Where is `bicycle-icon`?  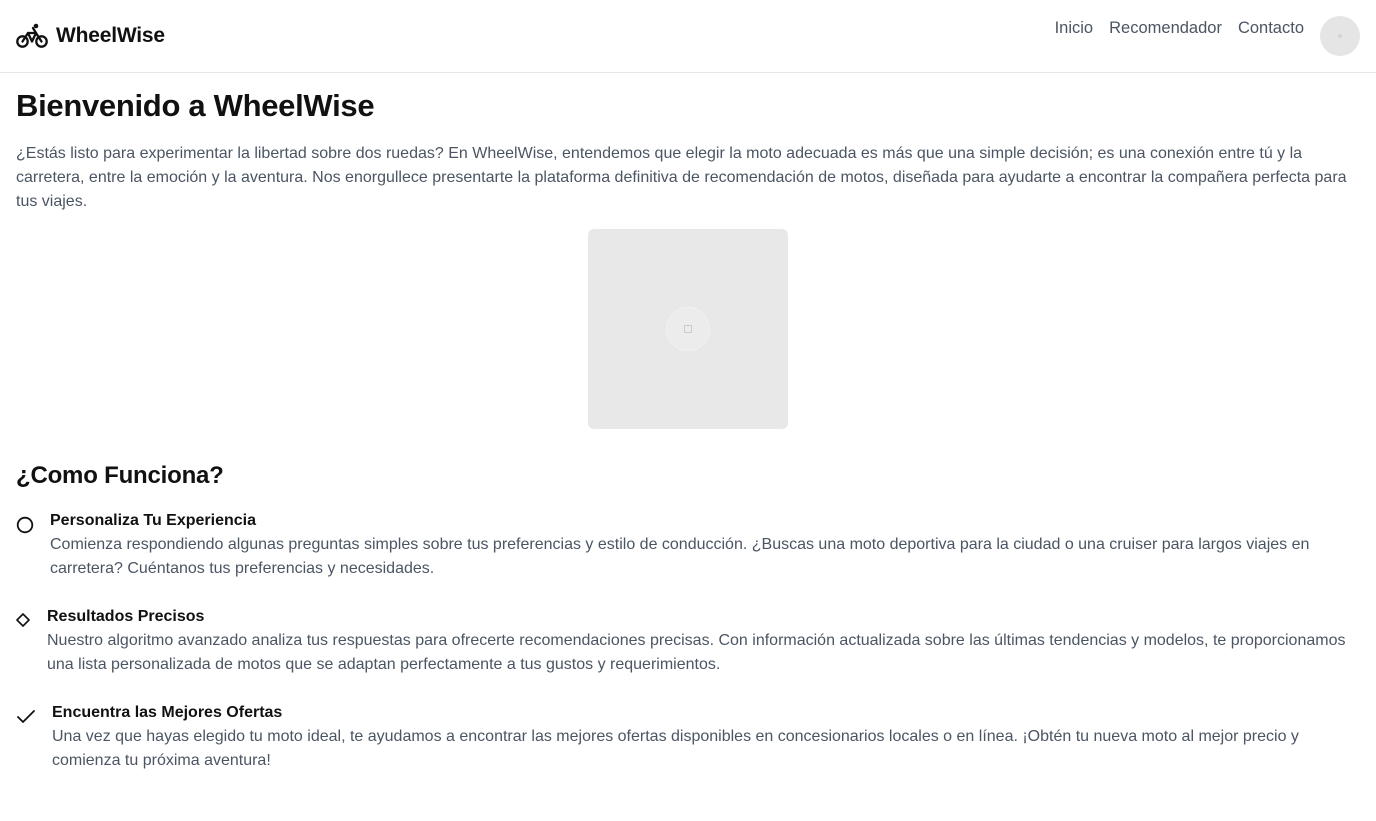 bicycle-icon is located at coordinates (32, 35).